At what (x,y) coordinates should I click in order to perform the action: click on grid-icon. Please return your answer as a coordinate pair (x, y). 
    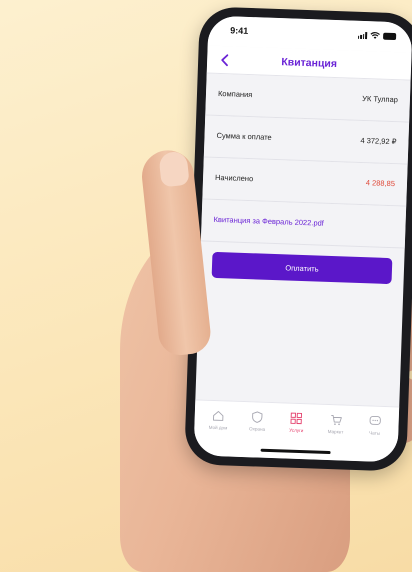
    Looking at the image, I should click on (296, 418).